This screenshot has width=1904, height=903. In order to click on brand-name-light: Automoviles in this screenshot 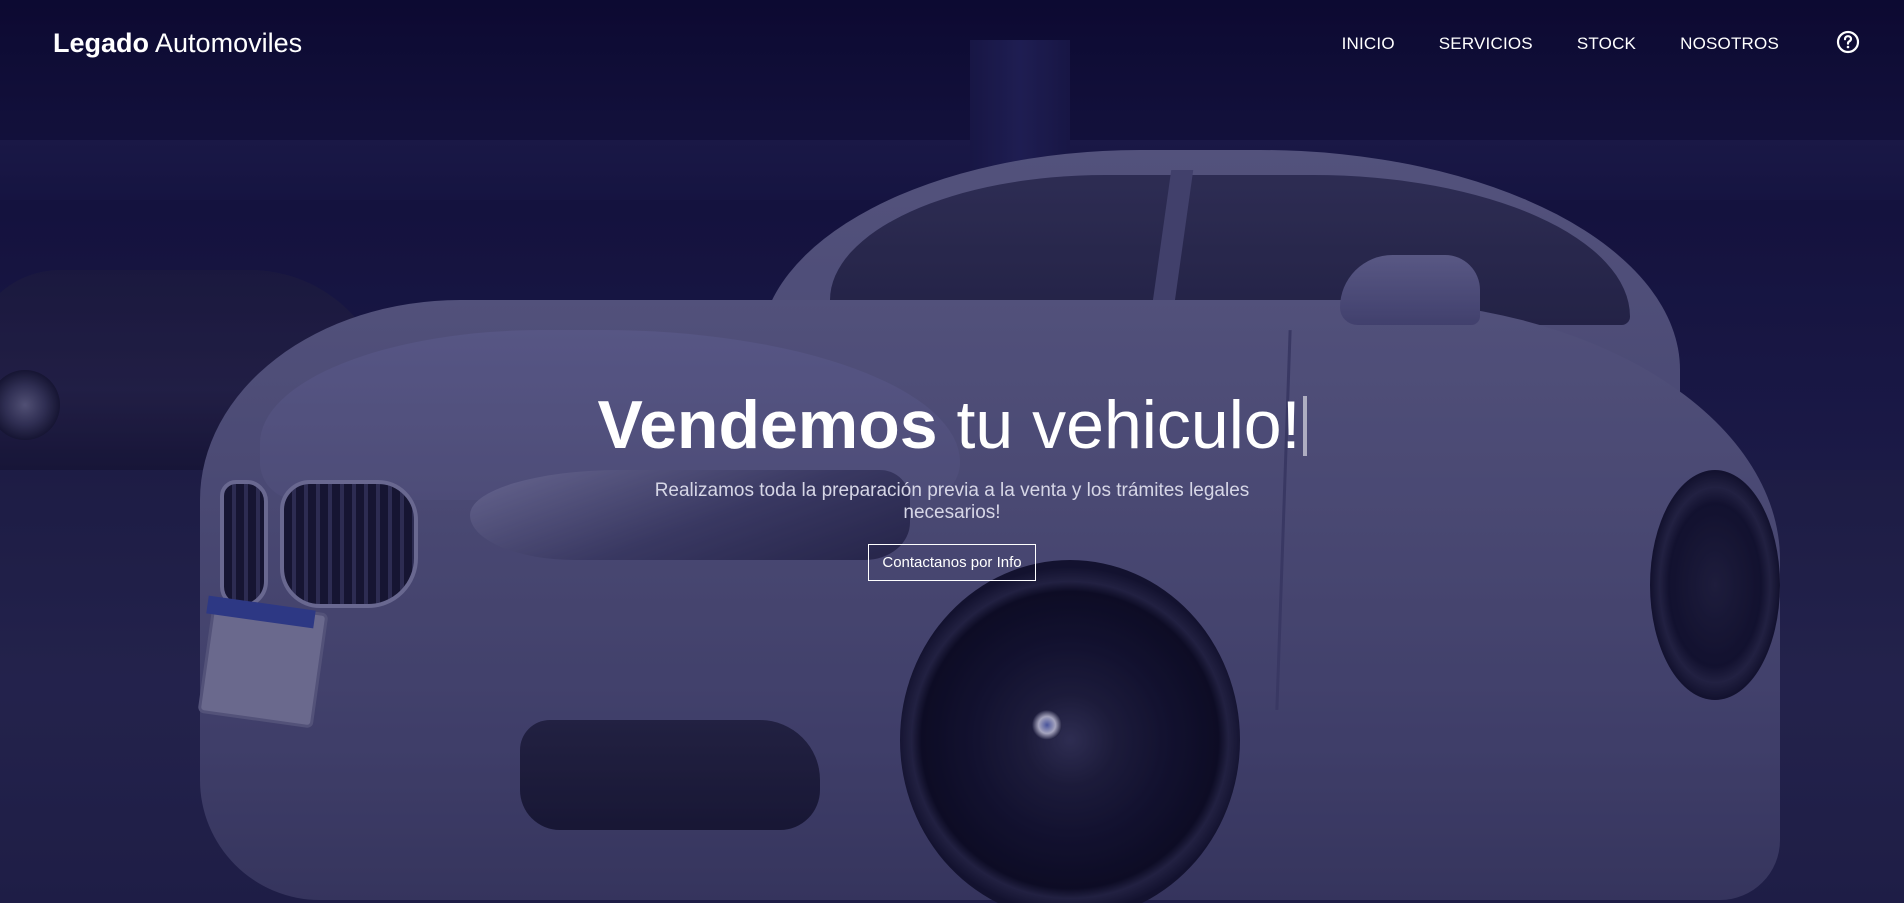, I will do `click(229, 43)`.